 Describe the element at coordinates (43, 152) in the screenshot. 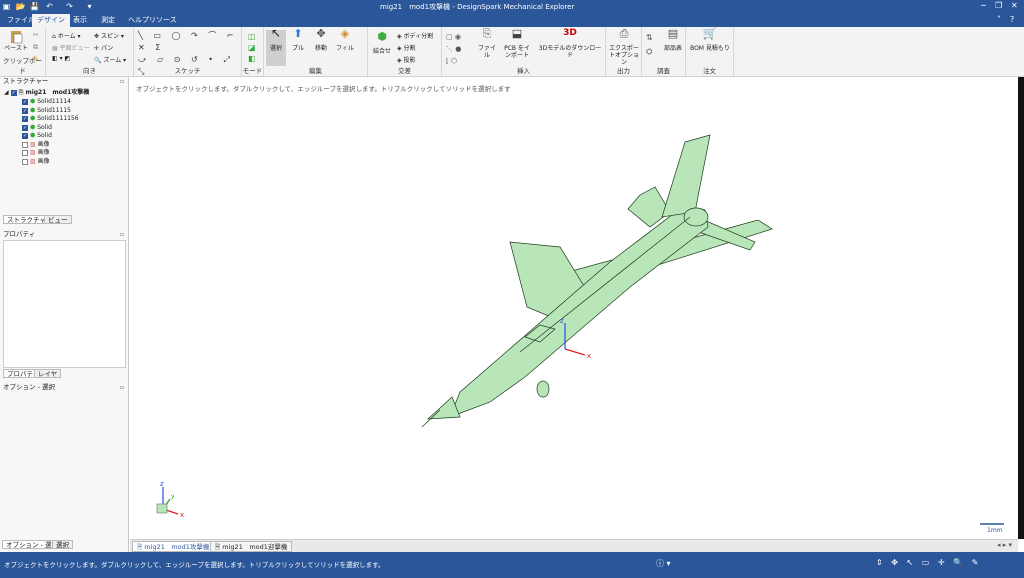

I see `tree-item-label: 画像` at that location.